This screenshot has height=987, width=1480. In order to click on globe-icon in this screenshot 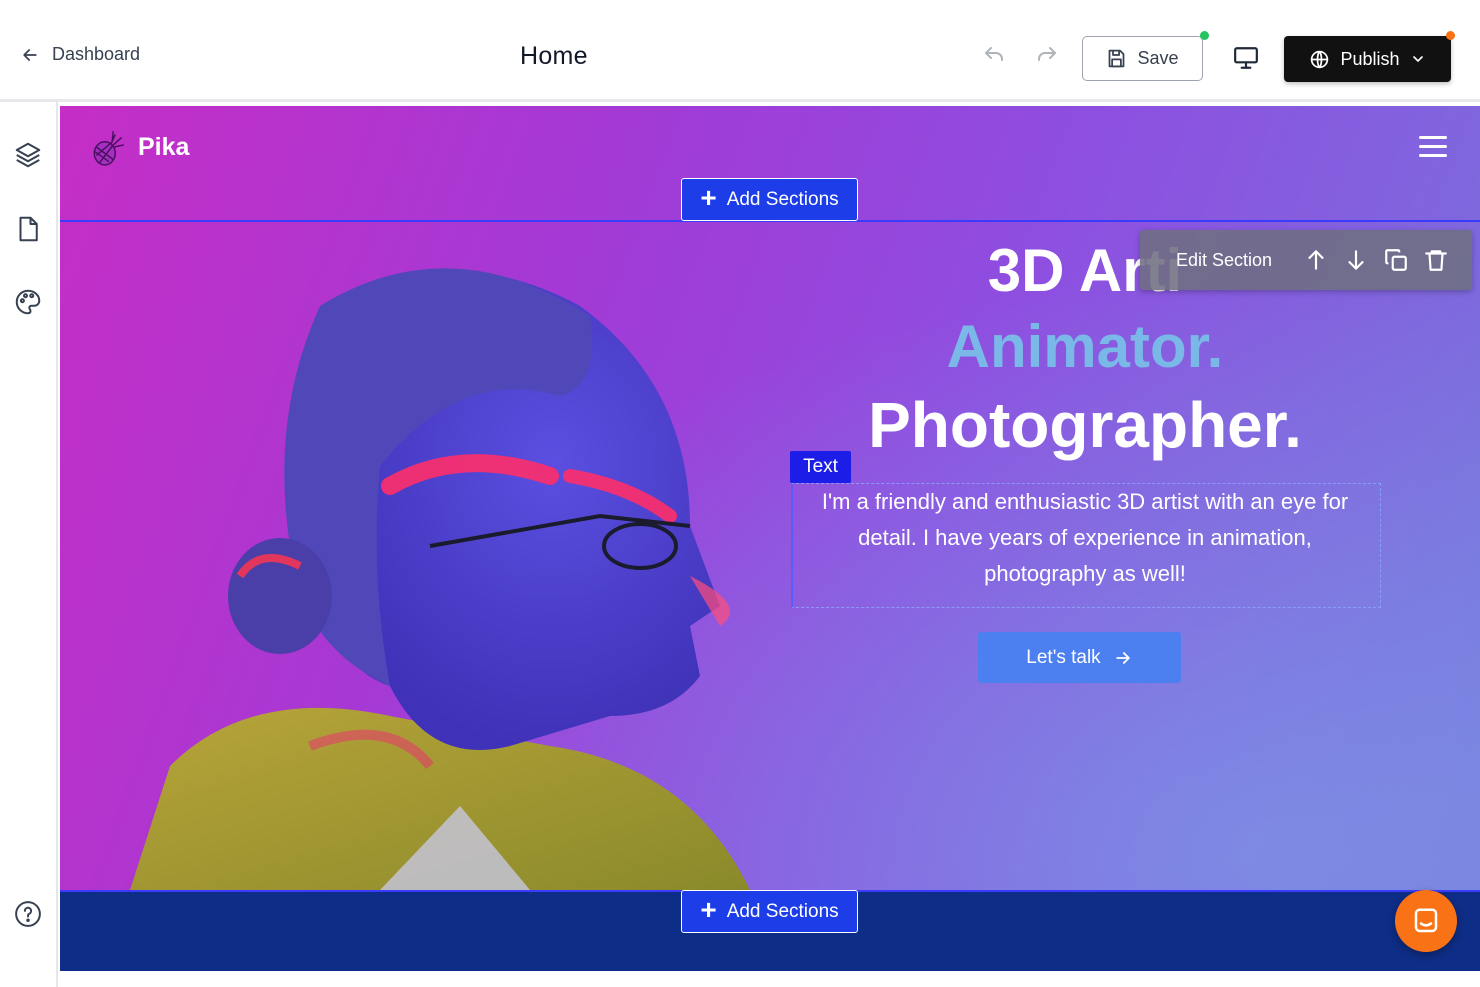, I will do `click(1320, 59)`.